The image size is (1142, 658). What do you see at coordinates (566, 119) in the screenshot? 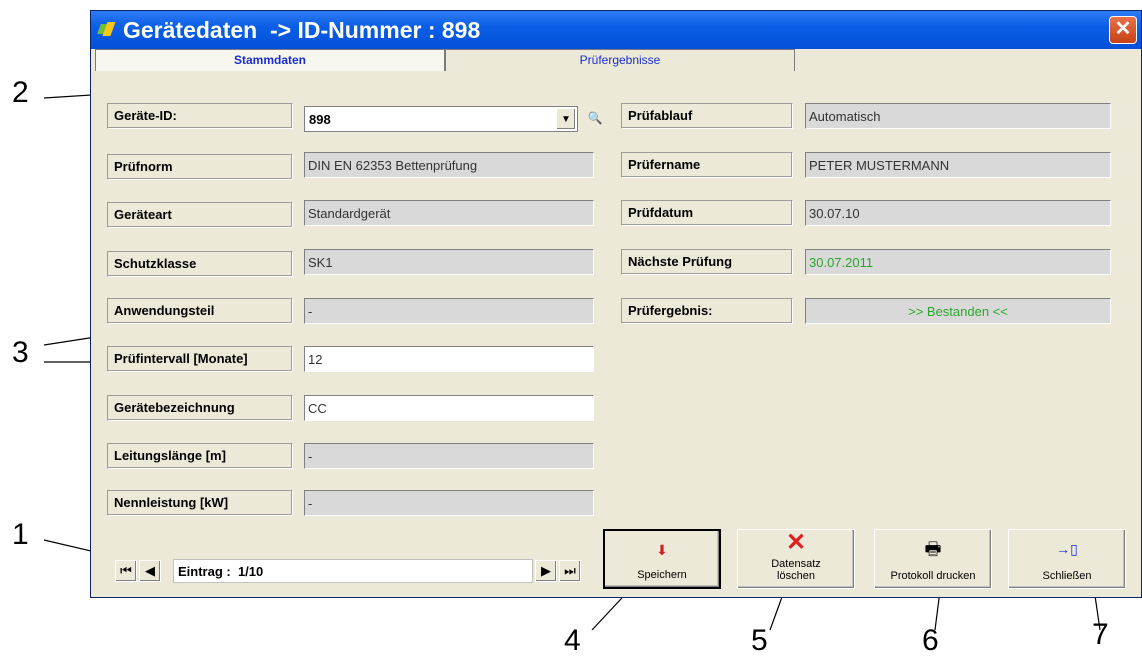
I see `chevron-down-icon: ▼` at bounding box center [566, 119].